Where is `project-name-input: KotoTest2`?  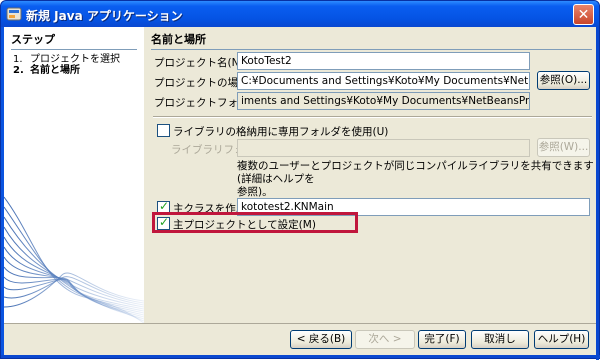 project-name-input: KotoTest2 is located at coordinates (383, 61).